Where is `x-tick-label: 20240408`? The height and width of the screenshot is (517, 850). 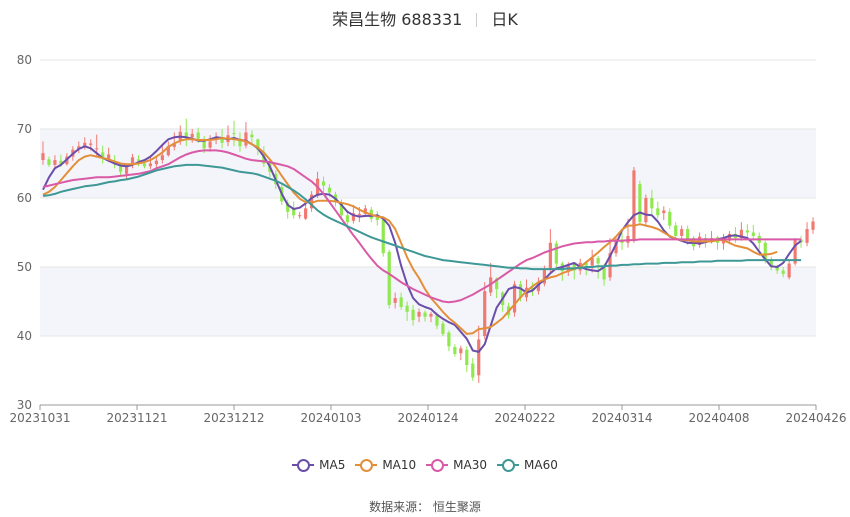
x-tick-label: 20240408 is located at coordinates (718, 418).